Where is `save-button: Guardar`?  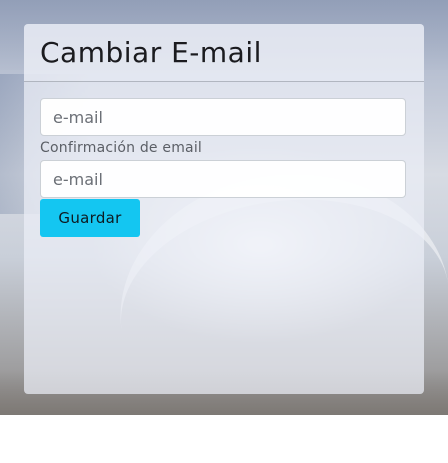 save-button: Guardar is located at coordinates (90, 218).